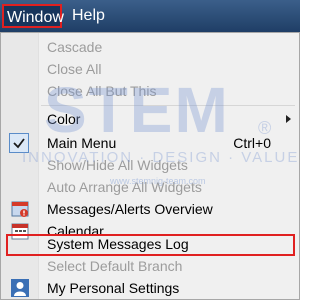  What do you see at coordinates (168, 105) in the screenshot?
I see `menu-separator` at bounding box center [168, 105].